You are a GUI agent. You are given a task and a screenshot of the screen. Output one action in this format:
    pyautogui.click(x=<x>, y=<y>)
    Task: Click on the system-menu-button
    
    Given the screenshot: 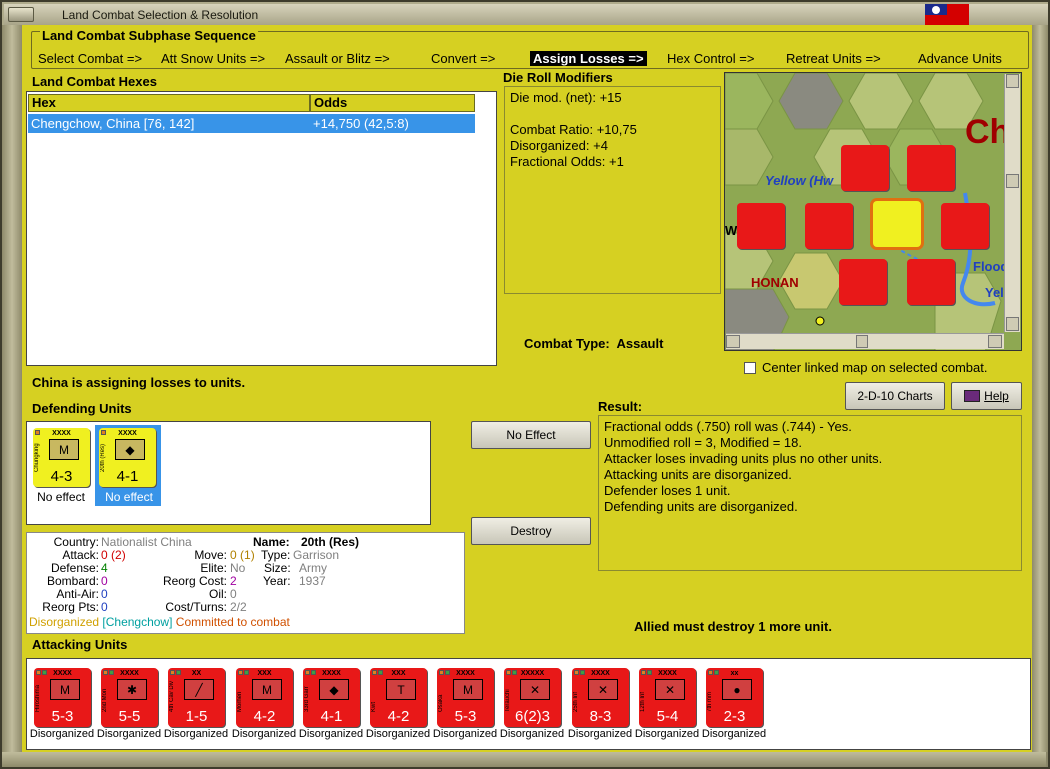 What is the action you would take?
    pyautogui.click(x=21, y=14)
    